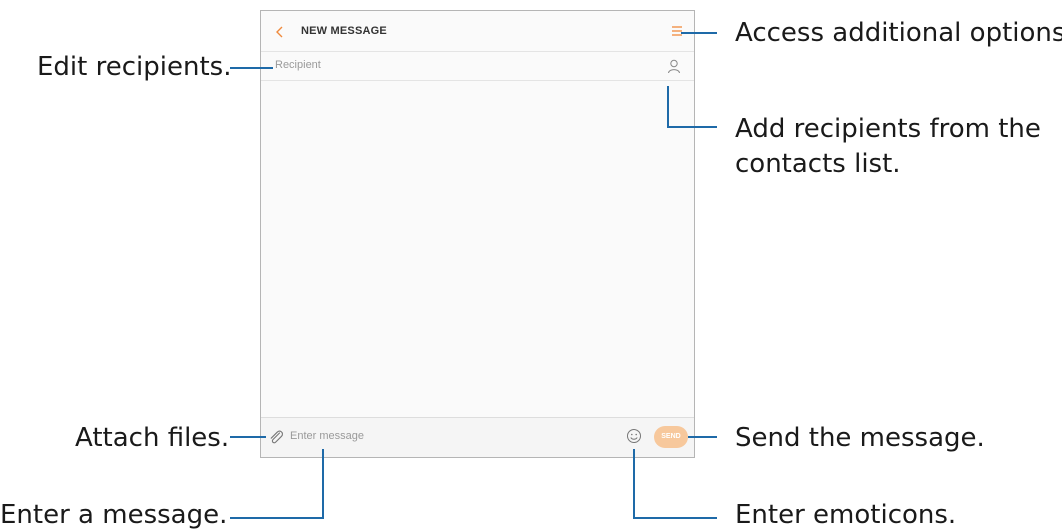  I want to click on callout-add-contacts-line2: contacts list., so click(818, 164).